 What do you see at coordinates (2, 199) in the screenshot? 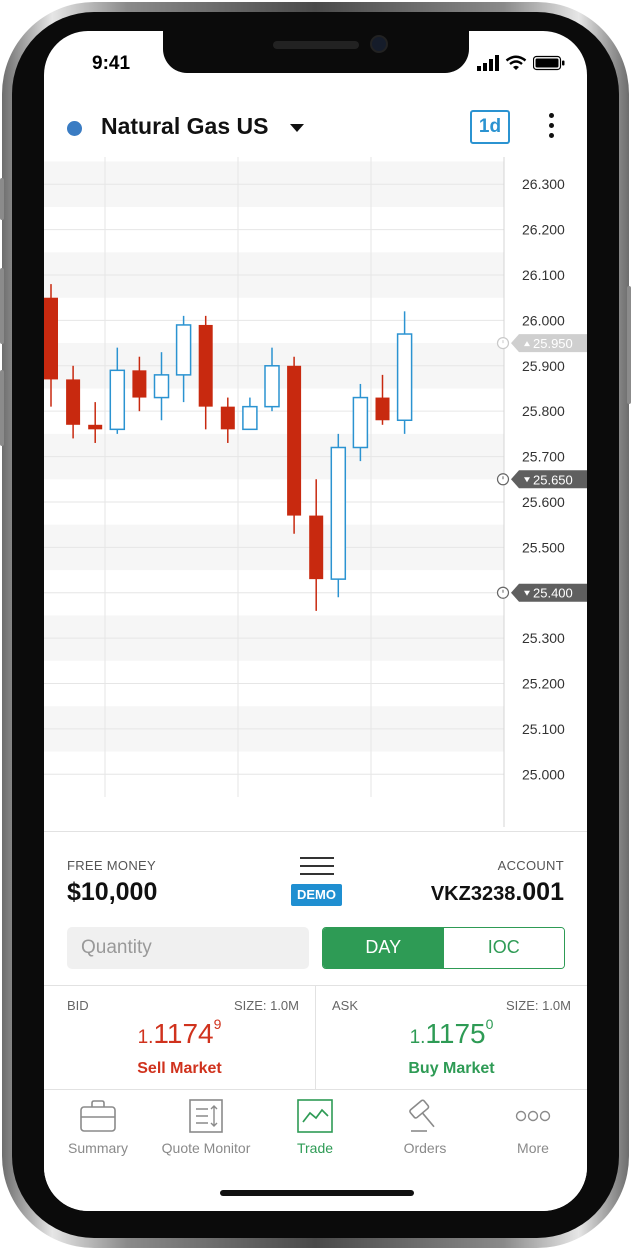
I see `mute-switch` at bounding box center [2, 199].